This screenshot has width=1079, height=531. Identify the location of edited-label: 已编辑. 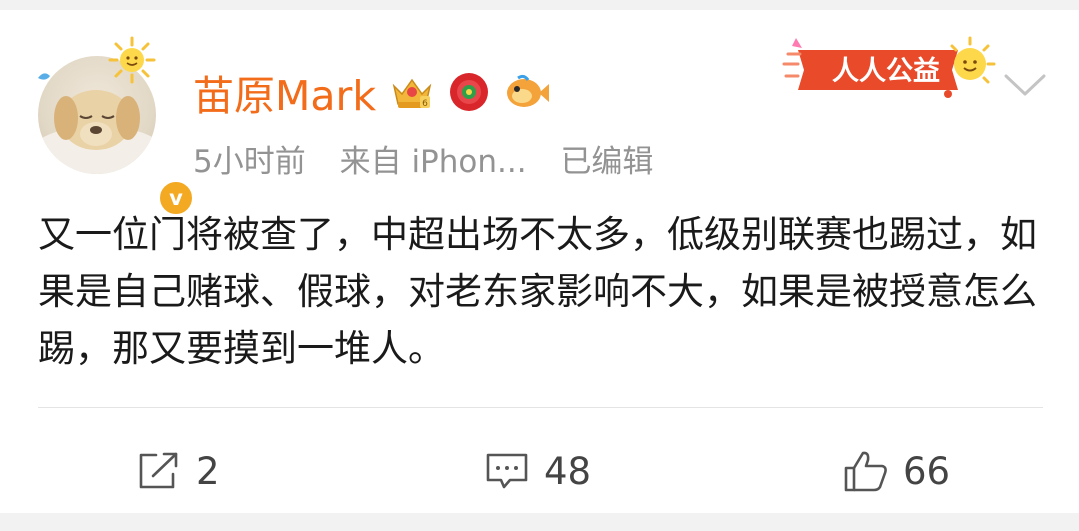
(606, 162).